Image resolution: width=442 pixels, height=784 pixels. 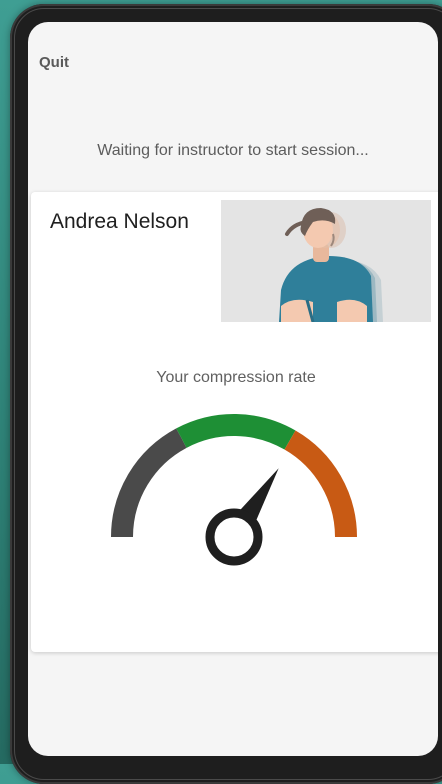 I want to click on gauge-needle-hub, so click(x=234, y=537).